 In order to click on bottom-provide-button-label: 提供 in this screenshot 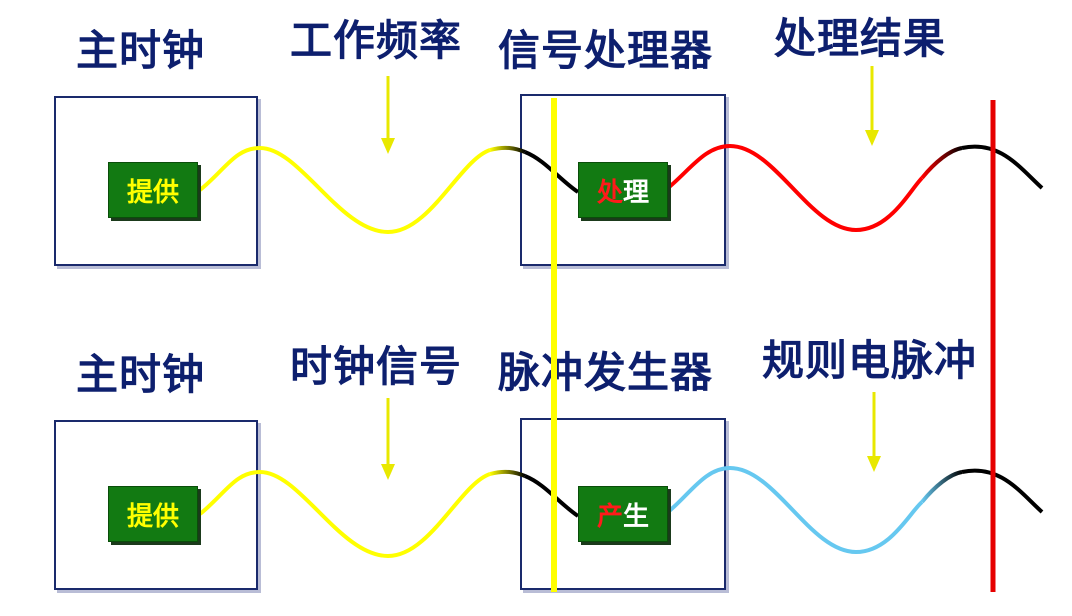, I will do `click(152, 516)`.